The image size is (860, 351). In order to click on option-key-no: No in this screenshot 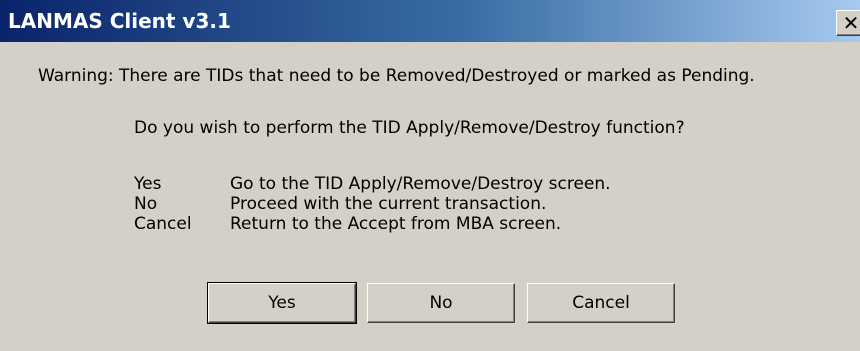, I will do `click(146, 204)`.